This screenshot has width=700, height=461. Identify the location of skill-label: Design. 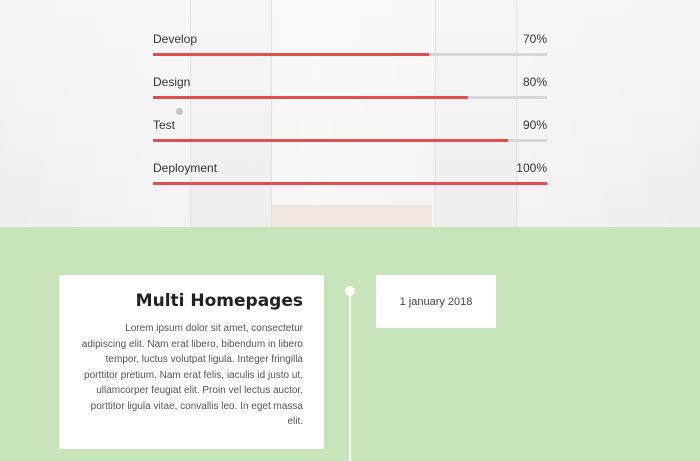
(172, 82).